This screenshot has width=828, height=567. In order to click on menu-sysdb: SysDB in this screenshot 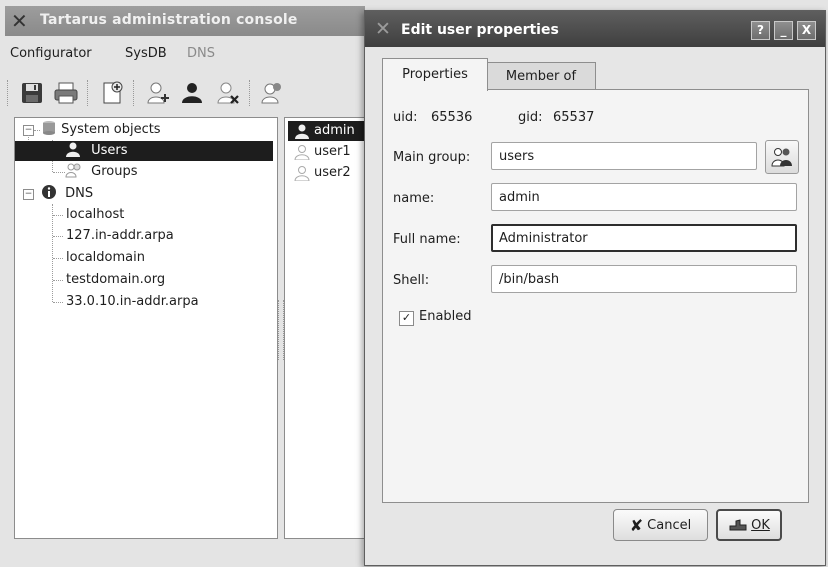, I will do `click(146, 53)`.